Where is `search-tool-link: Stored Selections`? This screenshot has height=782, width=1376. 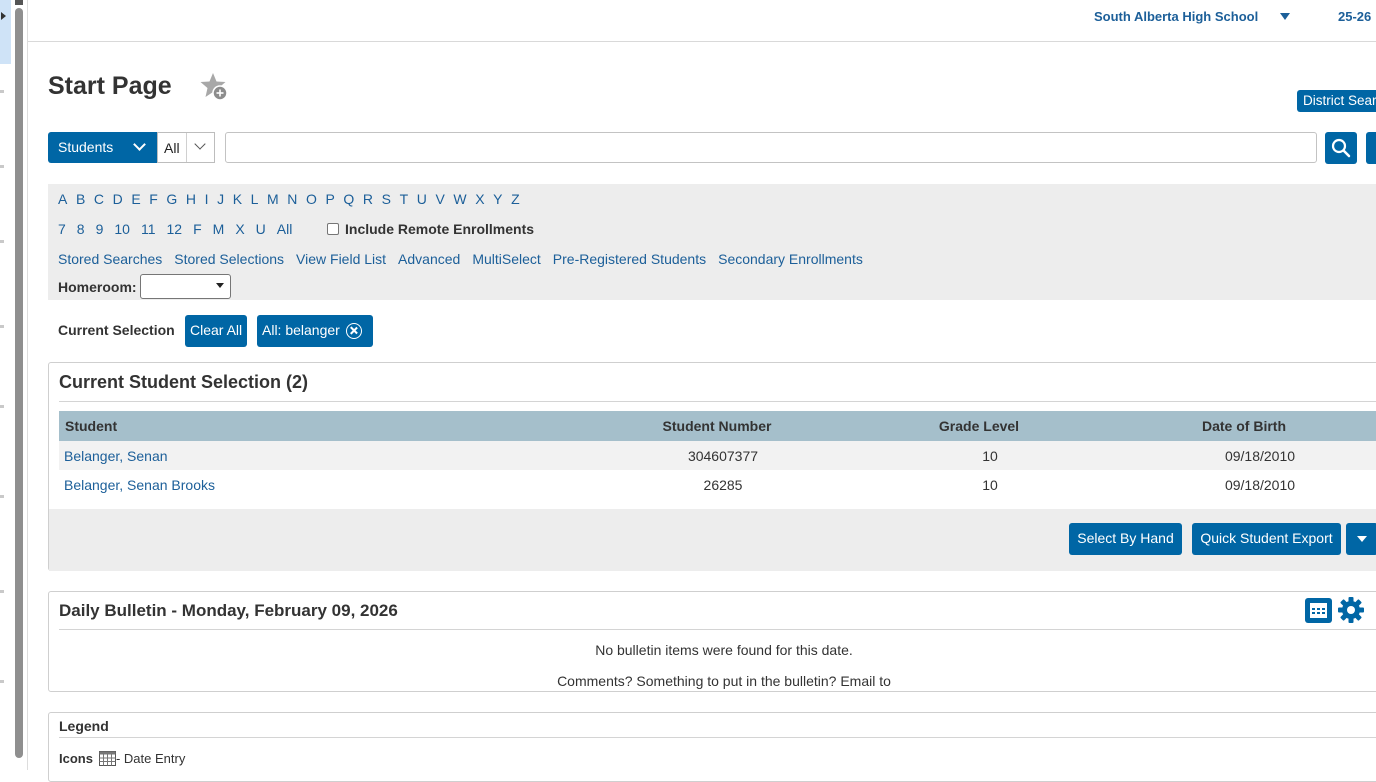 search-tool-link: Stored Selections is located at coordinates (229, 259).